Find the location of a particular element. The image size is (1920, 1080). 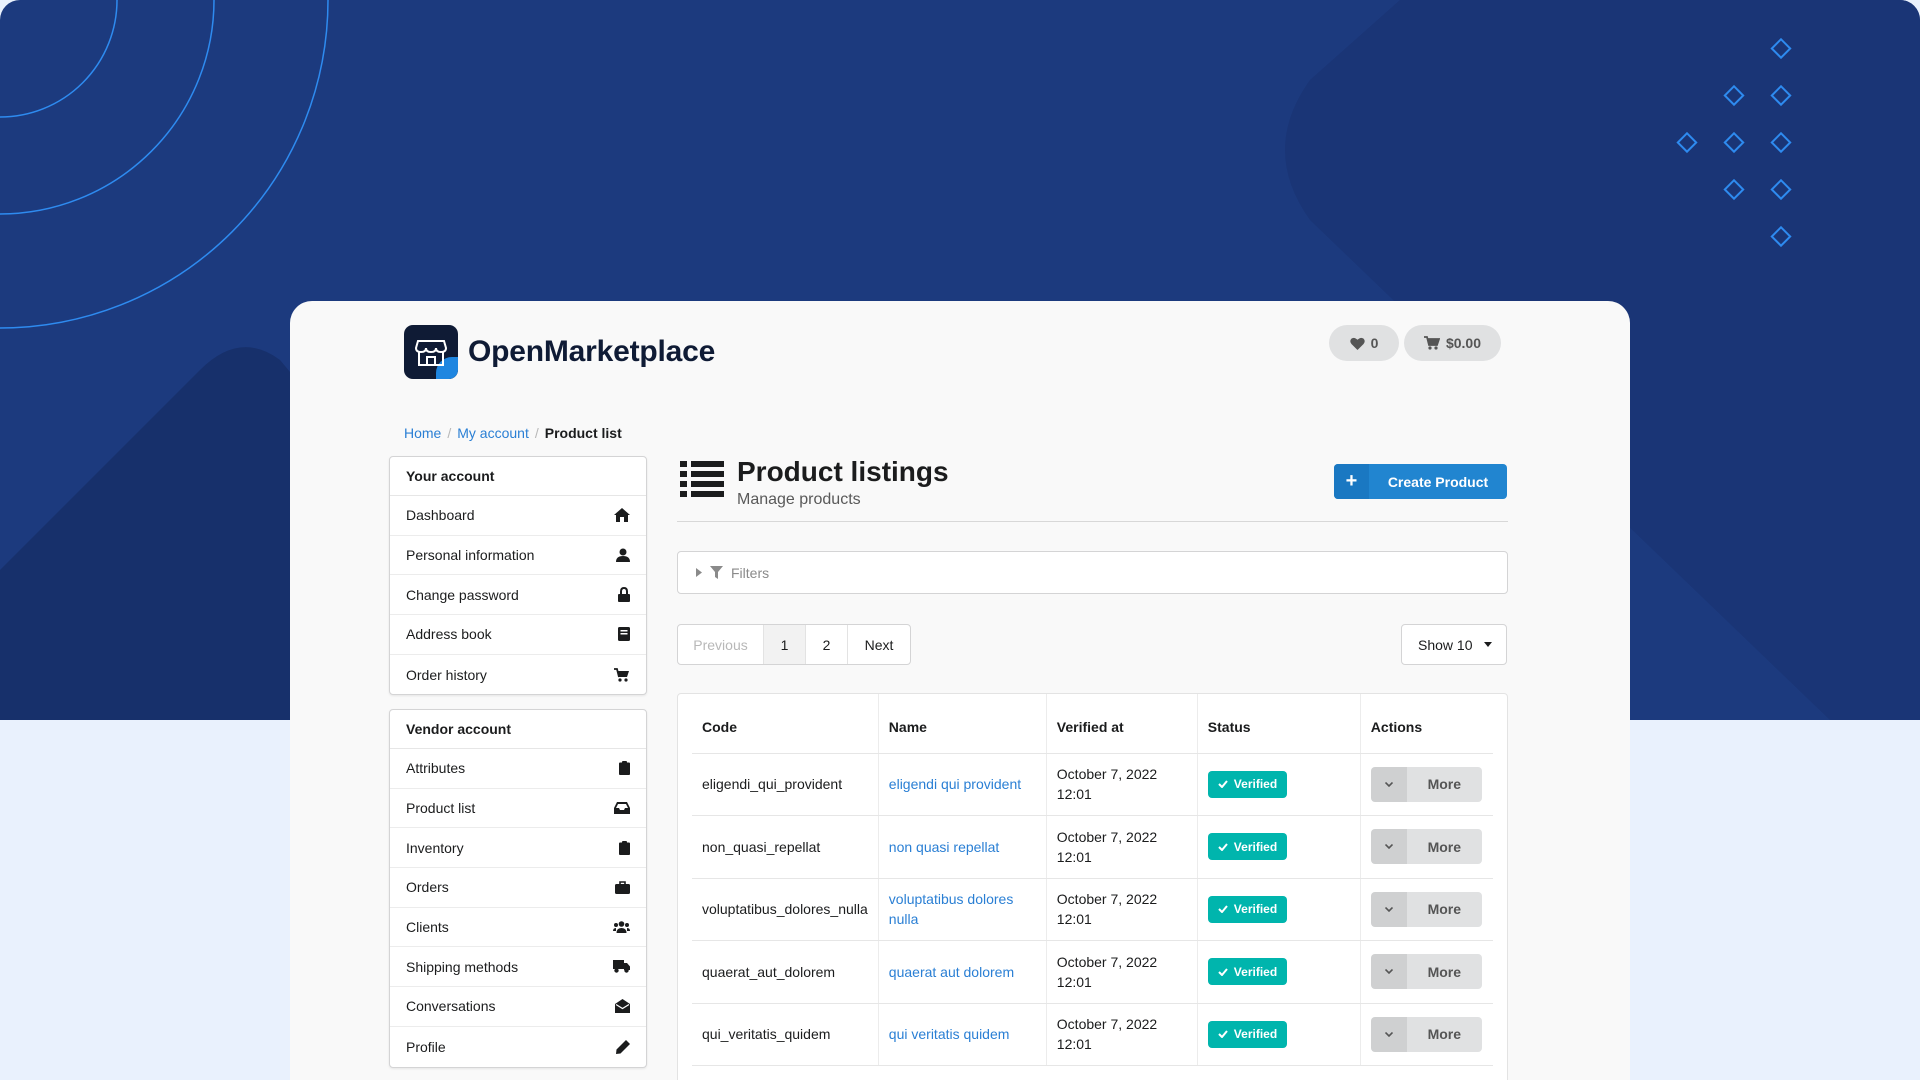

user-icon is located at coordinates (623, 555).